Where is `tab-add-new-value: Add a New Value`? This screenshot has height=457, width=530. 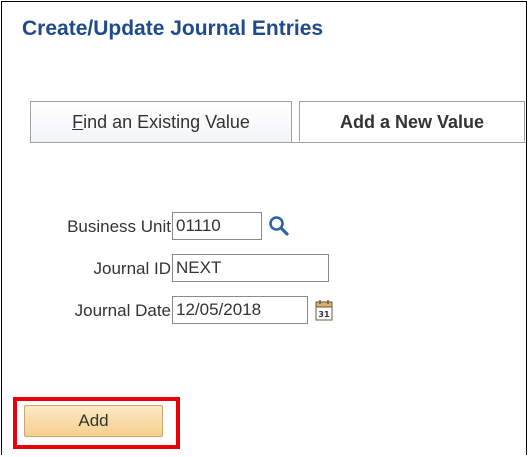
tab-add-new-value: Add a New Value is located at coordinates (412, 122).